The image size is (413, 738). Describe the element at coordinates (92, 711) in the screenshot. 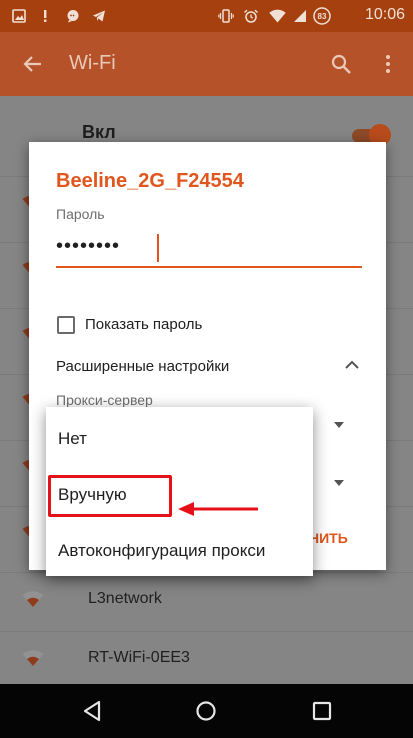

I see `back-nav-icon` at that location.